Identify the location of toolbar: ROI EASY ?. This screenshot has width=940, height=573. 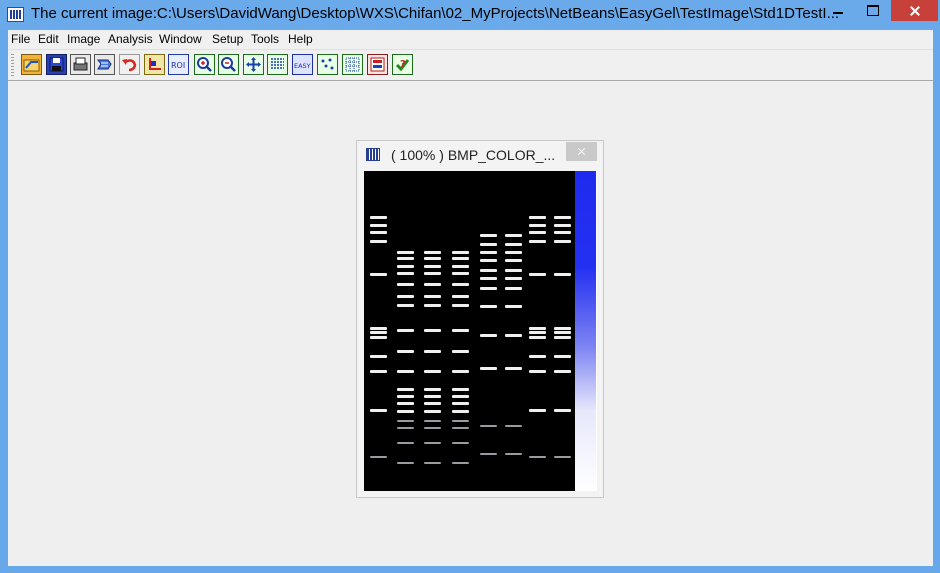
(470, 65).